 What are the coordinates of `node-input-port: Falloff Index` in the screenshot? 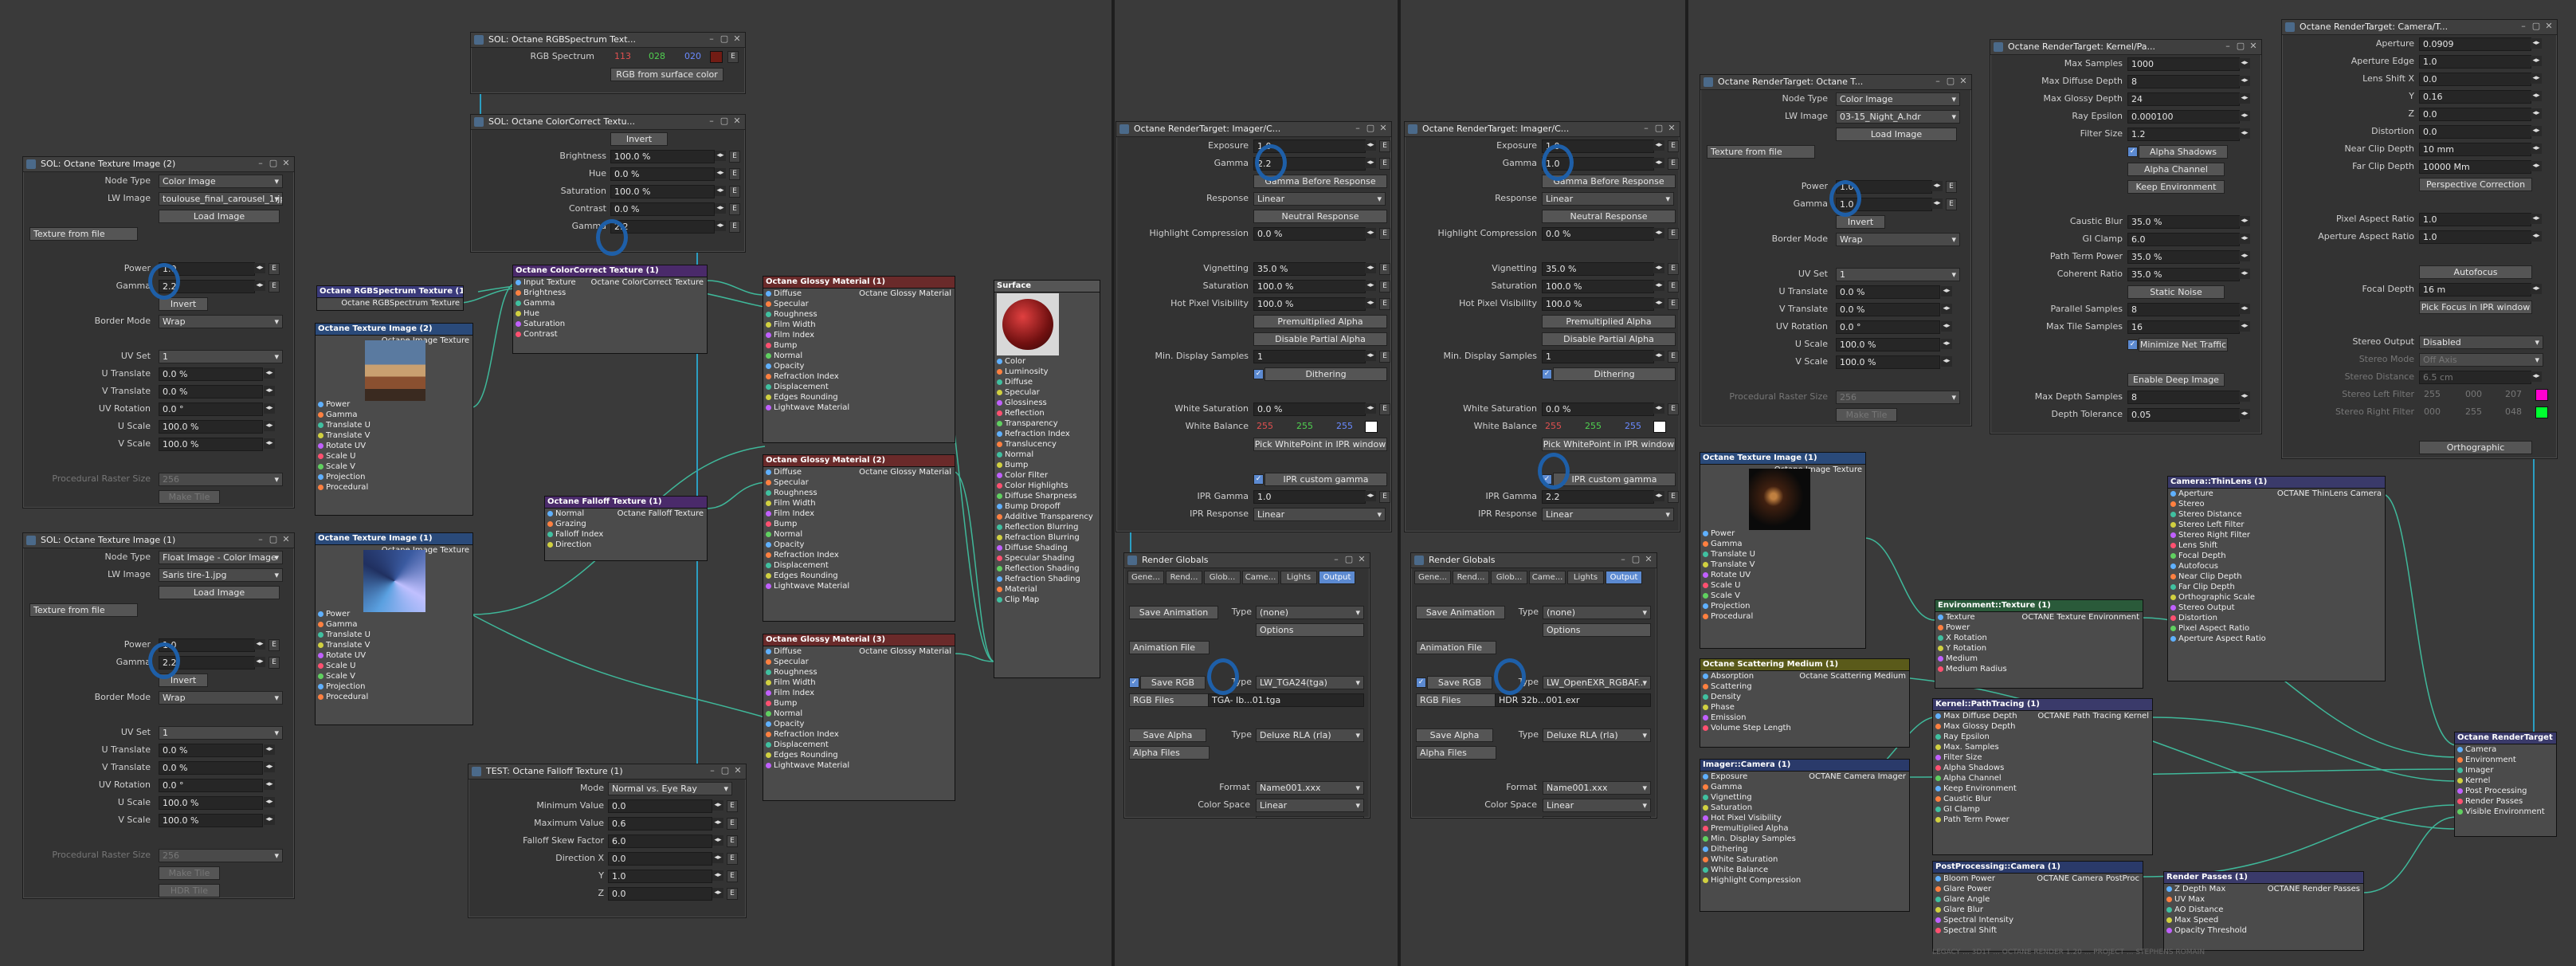 It's located at (626, 534).